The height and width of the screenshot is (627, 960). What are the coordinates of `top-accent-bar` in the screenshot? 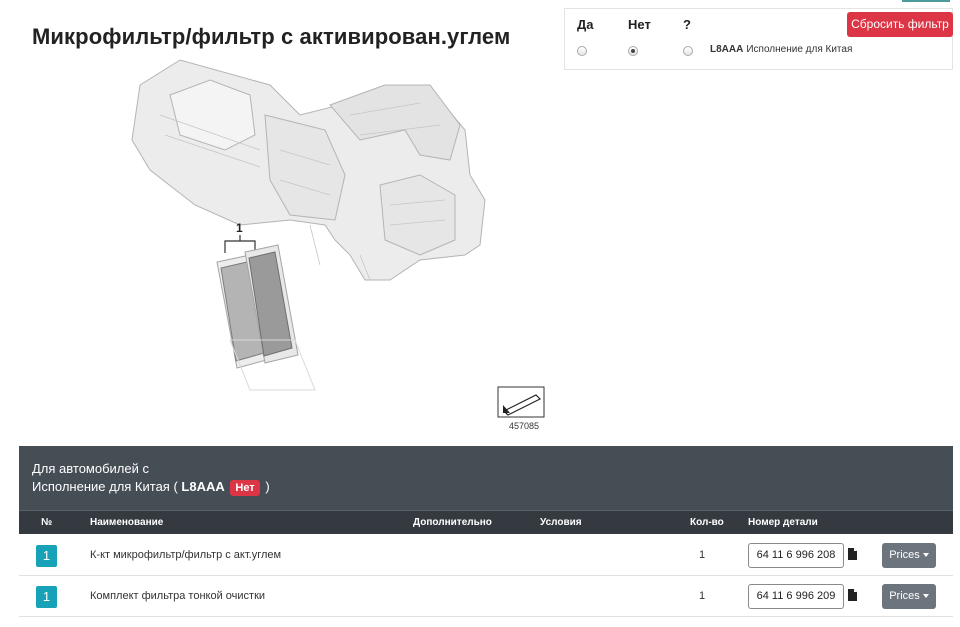 It's located at (926, 1).